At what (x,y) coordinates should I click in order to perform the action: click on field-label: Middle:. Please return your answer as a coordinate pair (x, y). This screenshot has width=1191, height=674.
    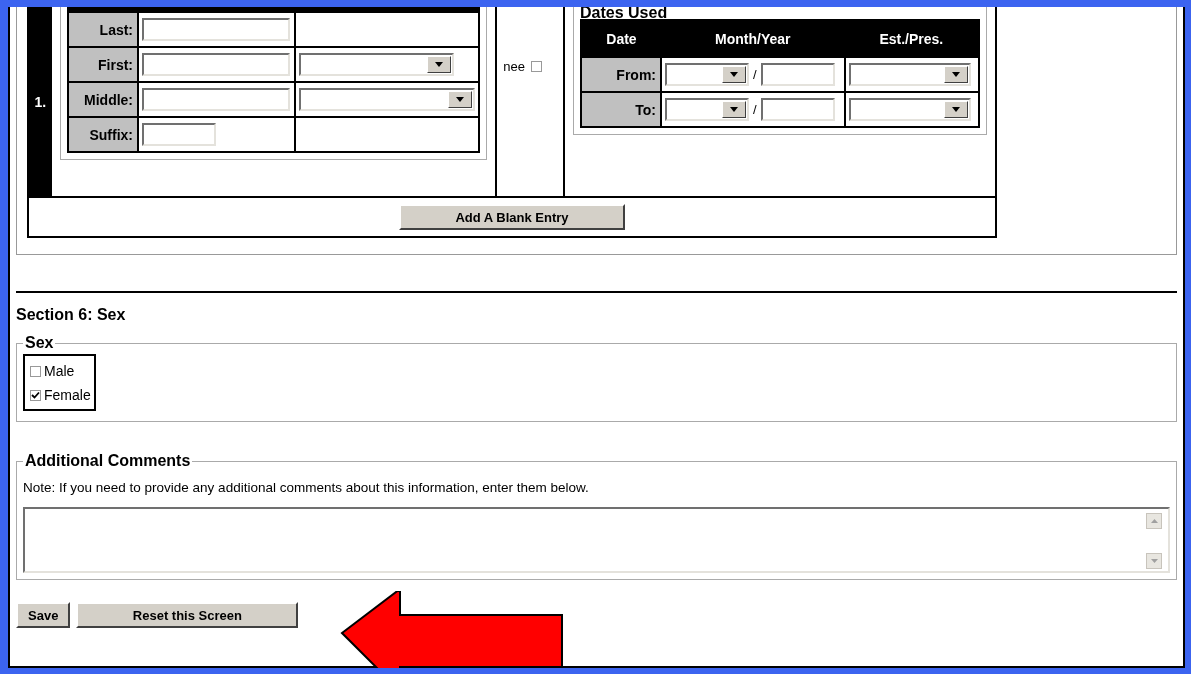
    Looking at the image, I should click on (109, 99).